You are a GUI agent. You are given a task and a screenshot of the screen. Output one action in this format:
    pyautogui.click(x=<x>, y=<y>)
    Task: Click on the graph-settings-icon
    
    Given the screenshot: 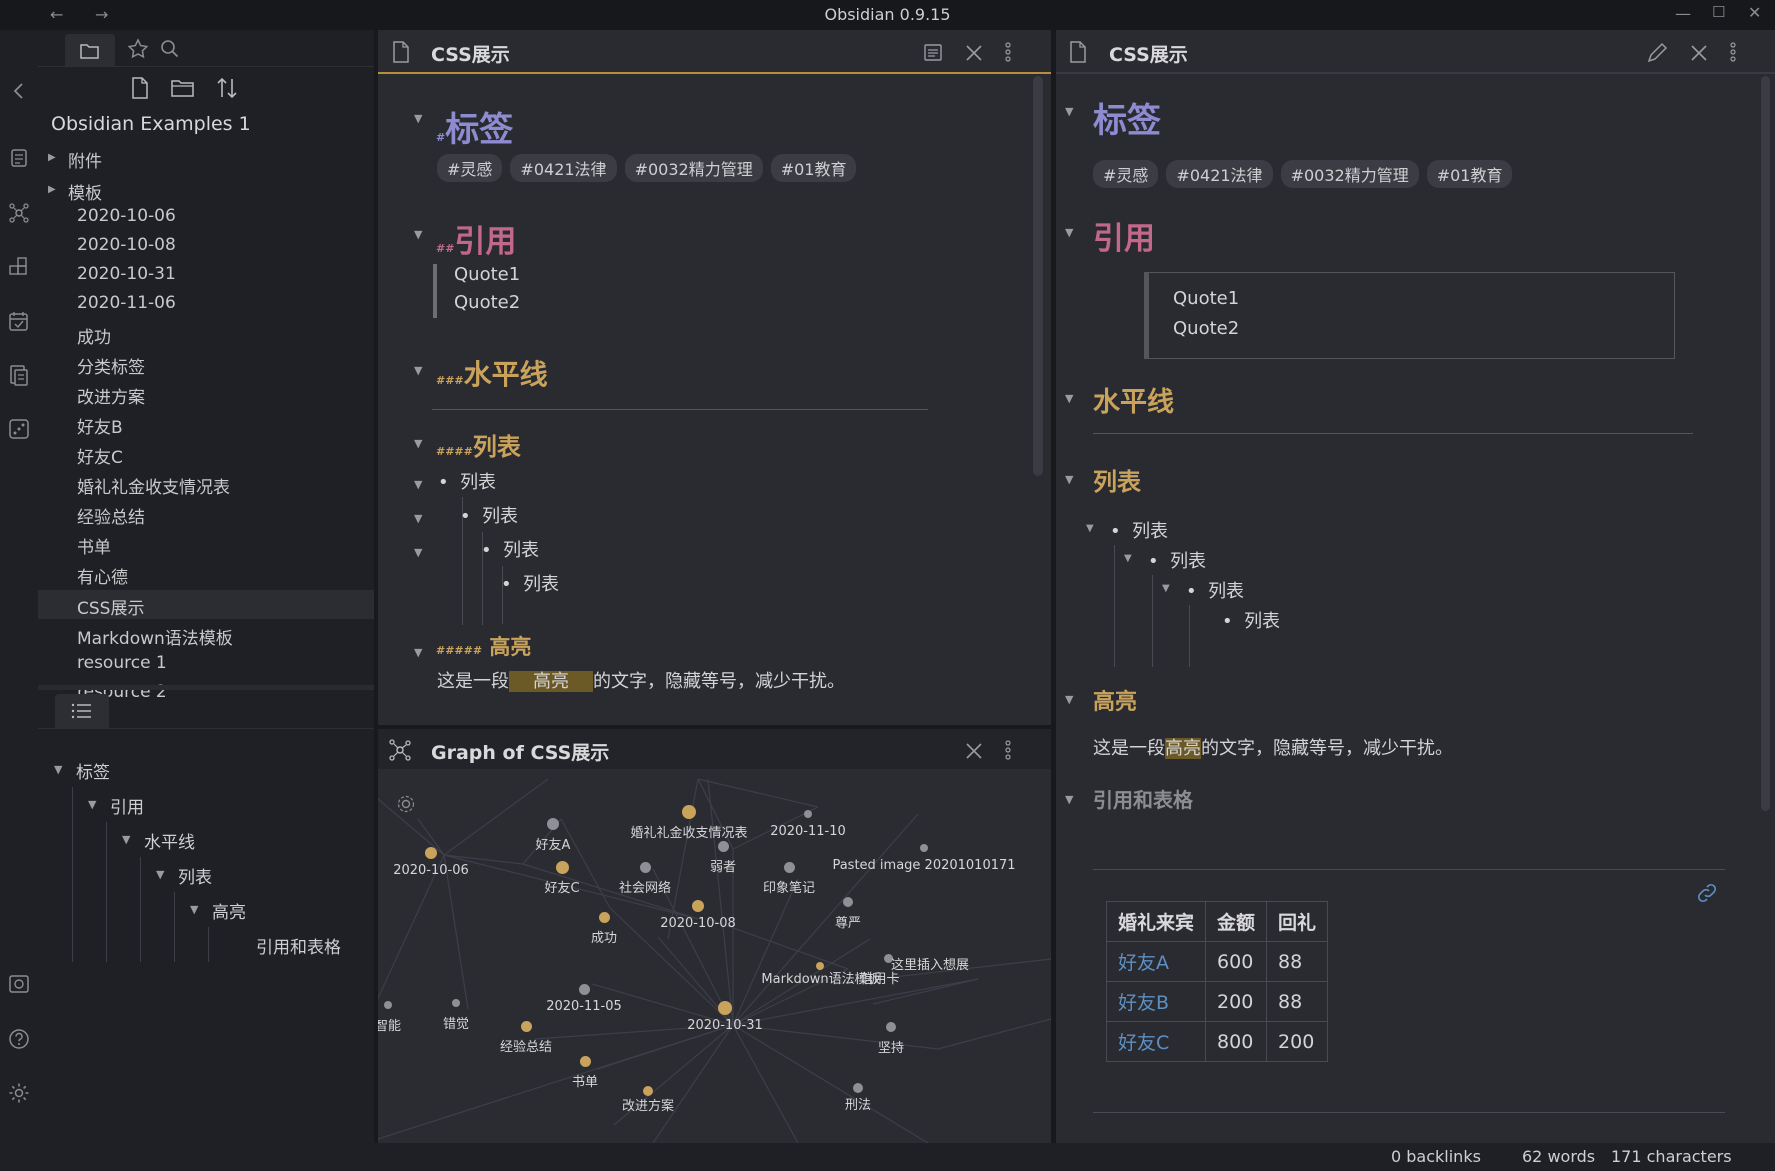 What is the action you would take?
    pyautogui.click(x=406, y=804)
    